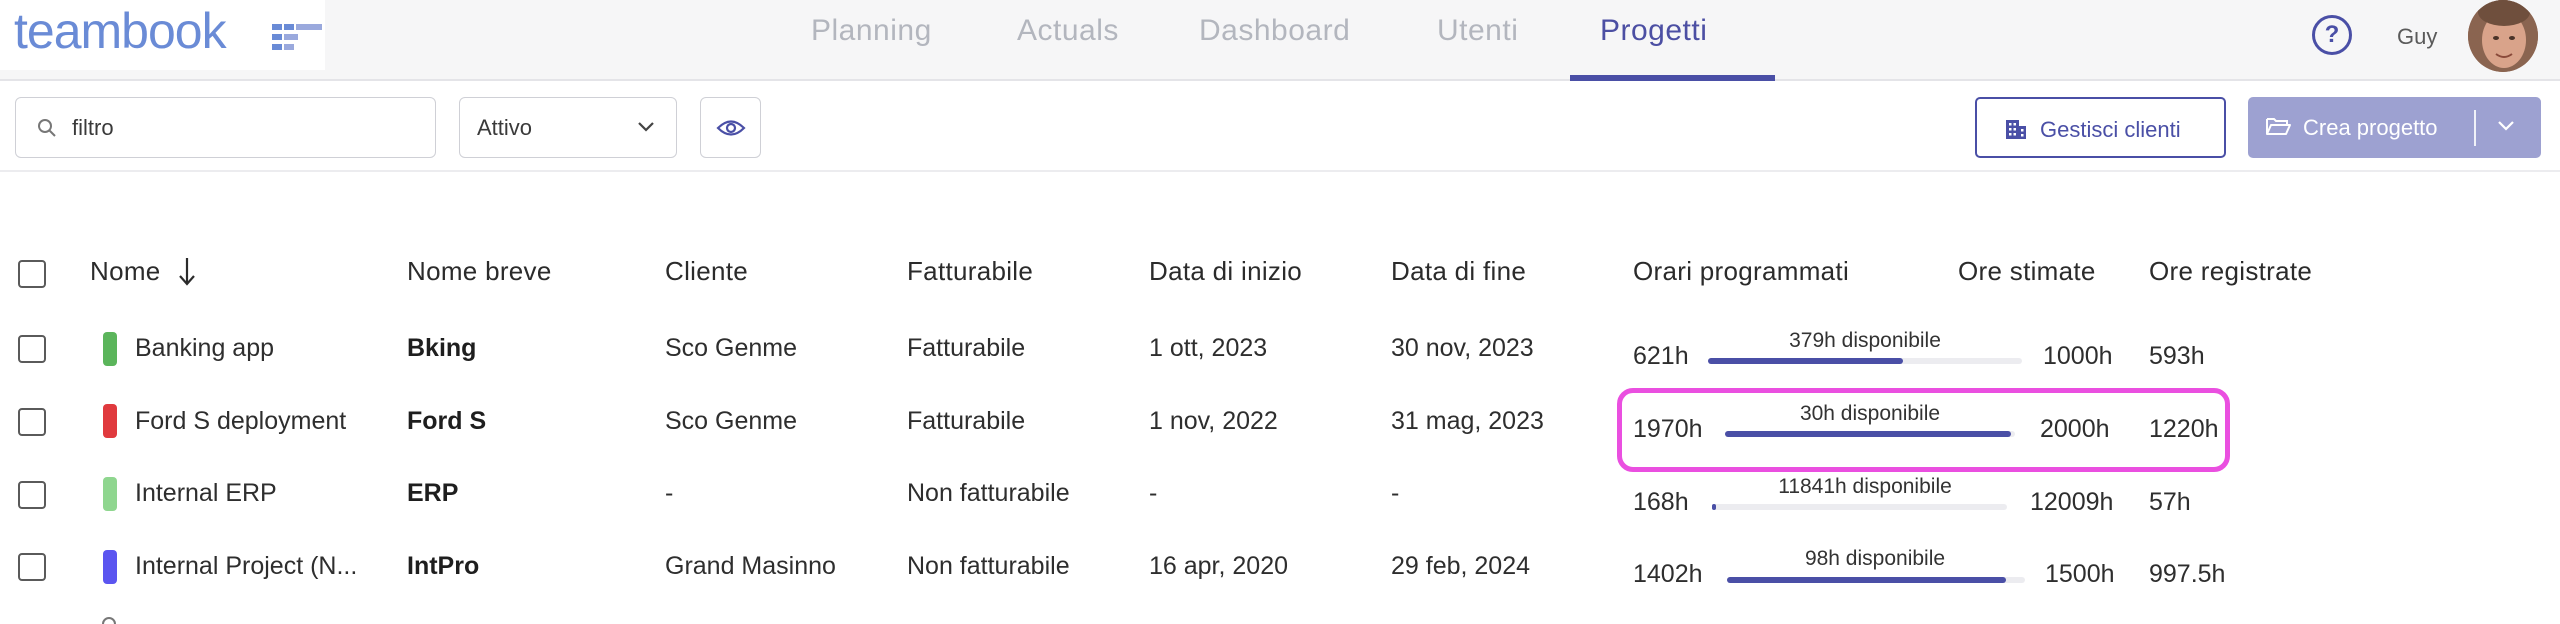  Describe the element at coordinates (1219, 566) in the screenshot. I see `project-start-date: 16 apr, 2020` at that location.